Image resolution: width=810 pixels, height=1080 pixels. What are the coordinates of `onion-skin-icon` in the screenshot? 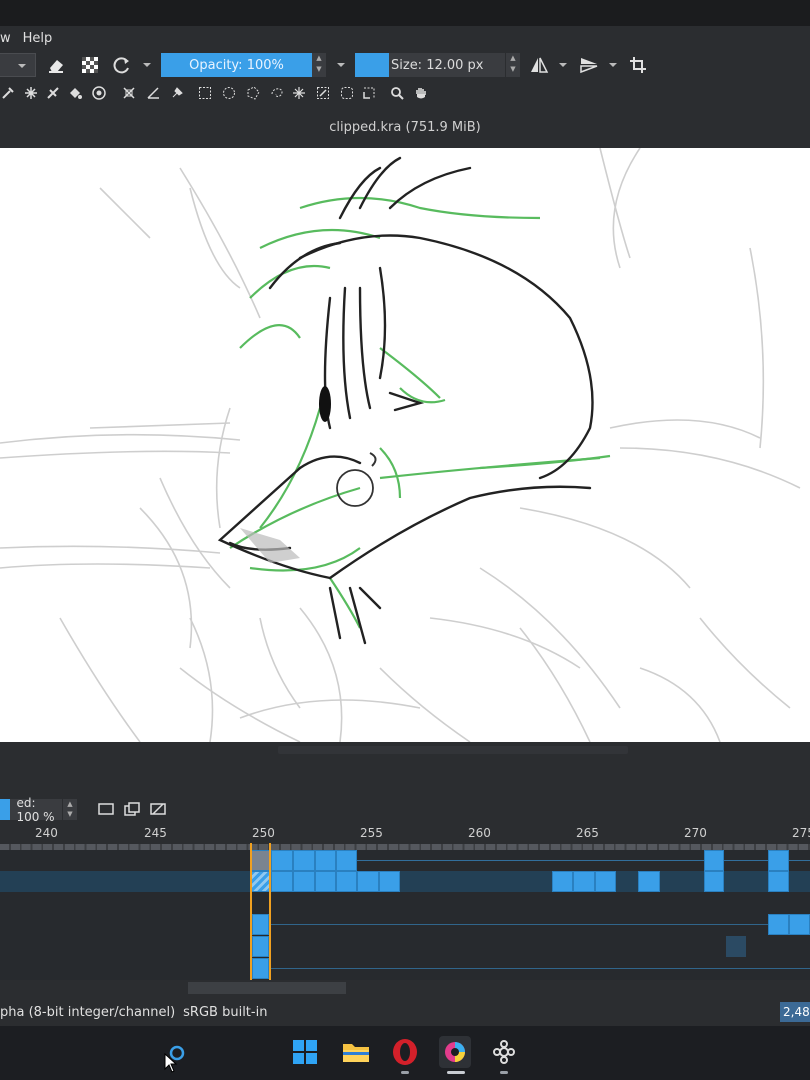 It's located at (106, 809).